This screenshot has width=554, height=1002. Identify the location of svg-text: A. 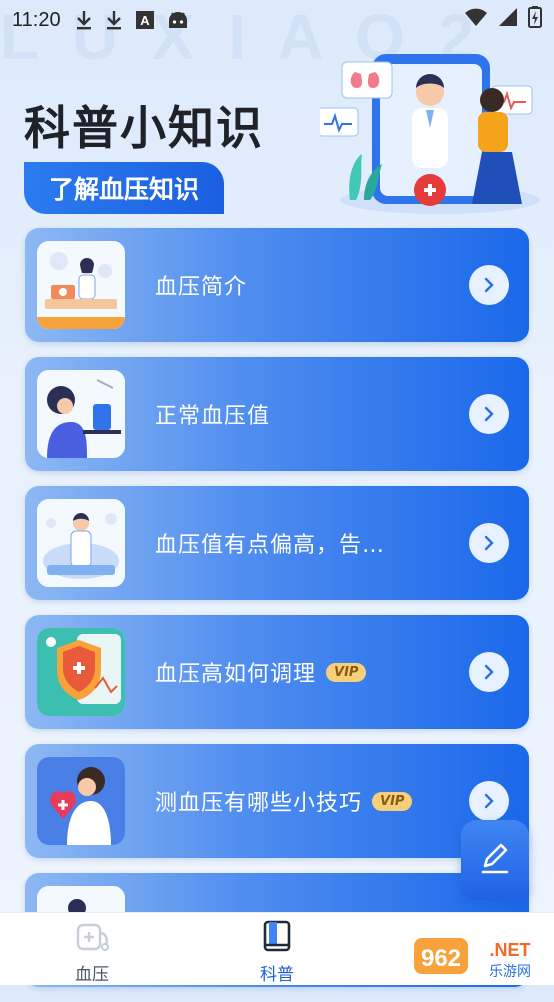
(145, 20).